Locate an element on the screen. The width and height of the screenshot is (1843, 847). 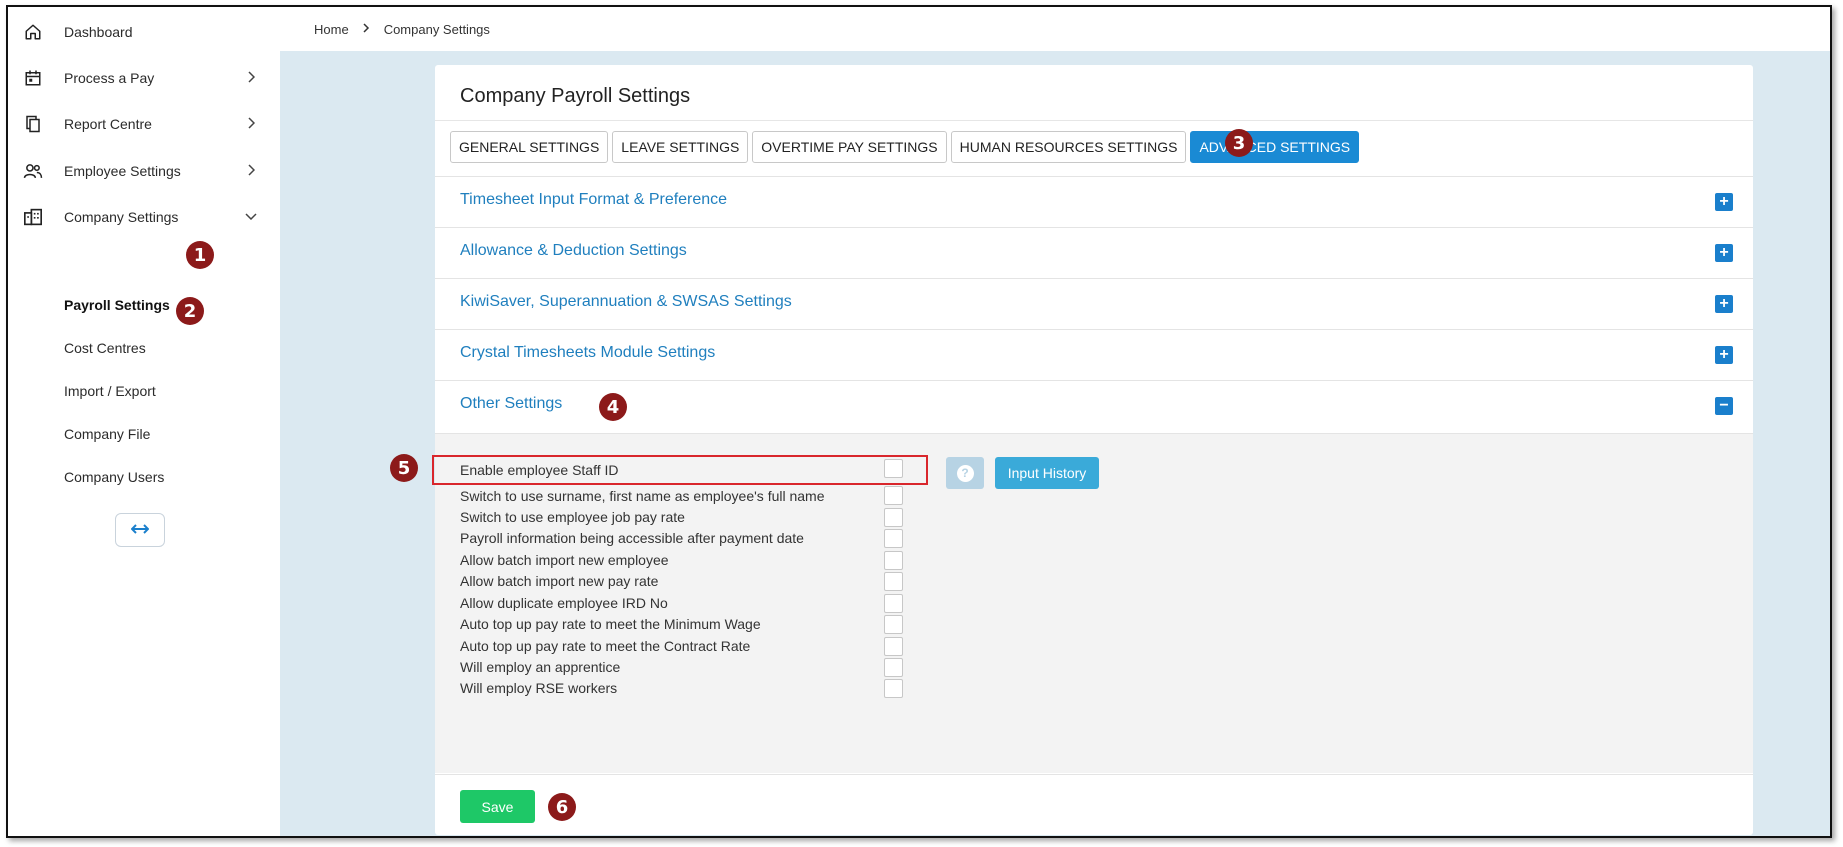
option-batch-import-employee-checkbox is located at coordinates (893, 560).